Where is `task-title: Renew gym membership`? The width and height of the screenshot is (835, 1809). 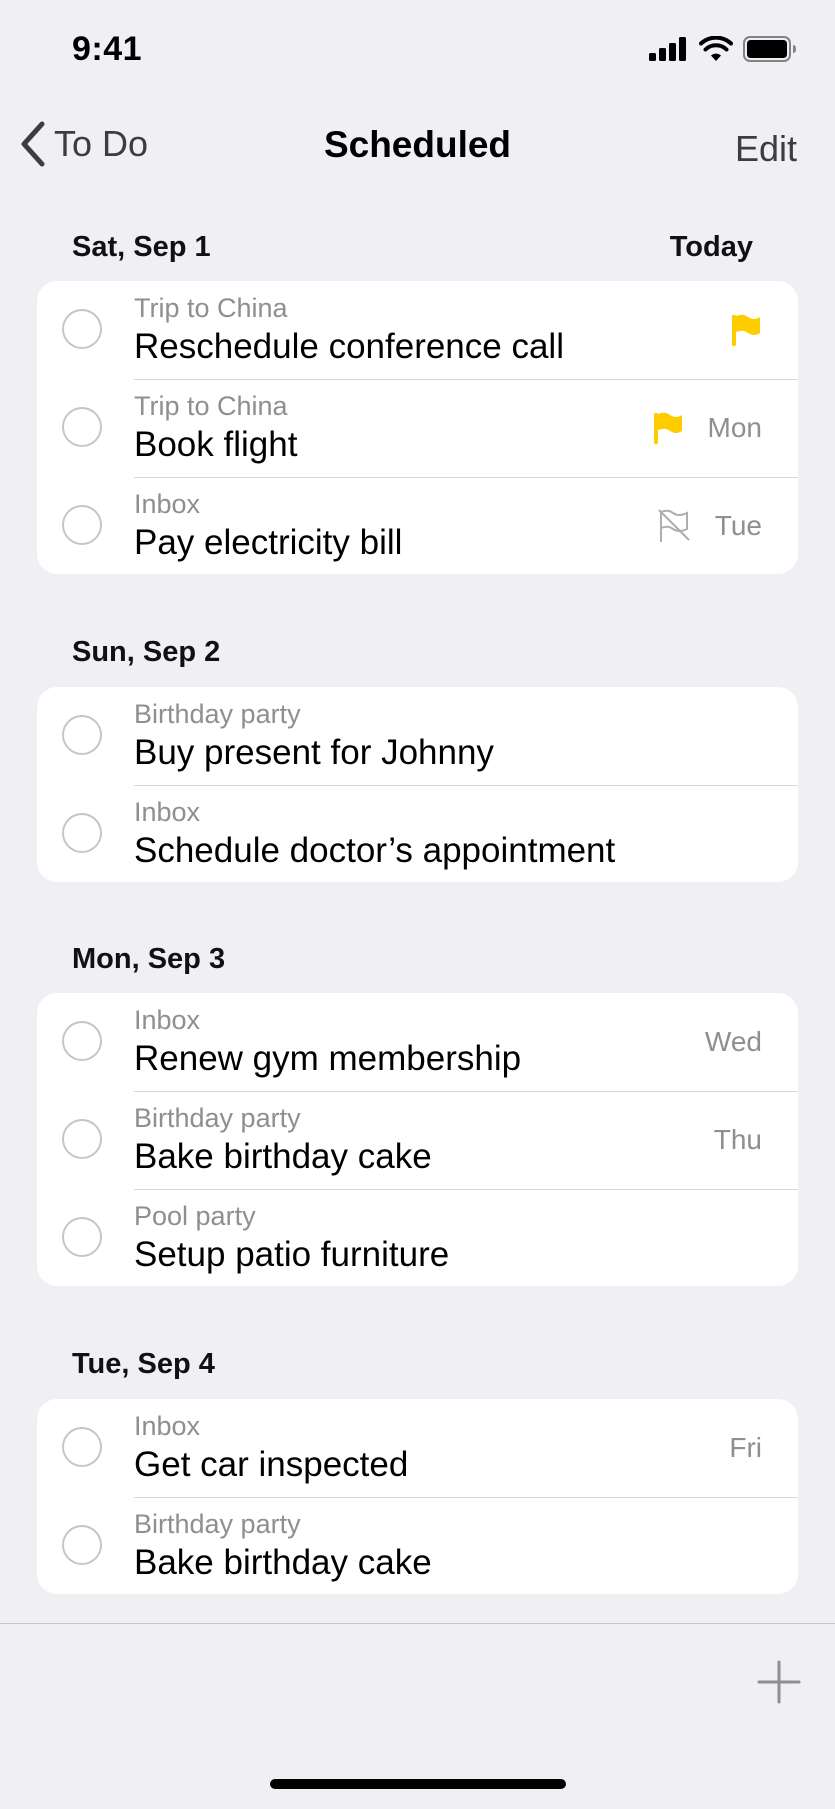 task-title: Renew gym membership is located at coordinates (328, 1058).